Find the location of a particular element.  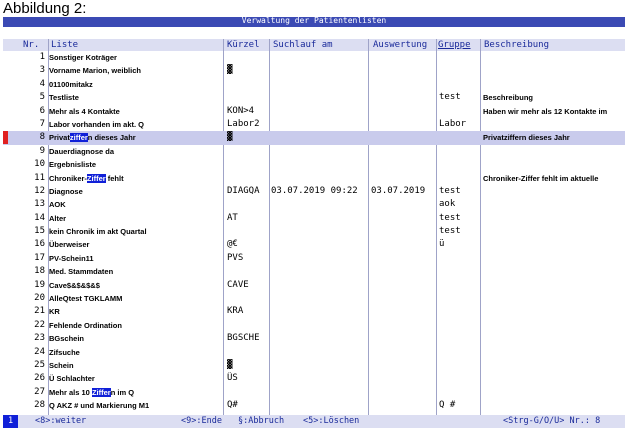

row-number: 16 is located at coordinates (39, 244).